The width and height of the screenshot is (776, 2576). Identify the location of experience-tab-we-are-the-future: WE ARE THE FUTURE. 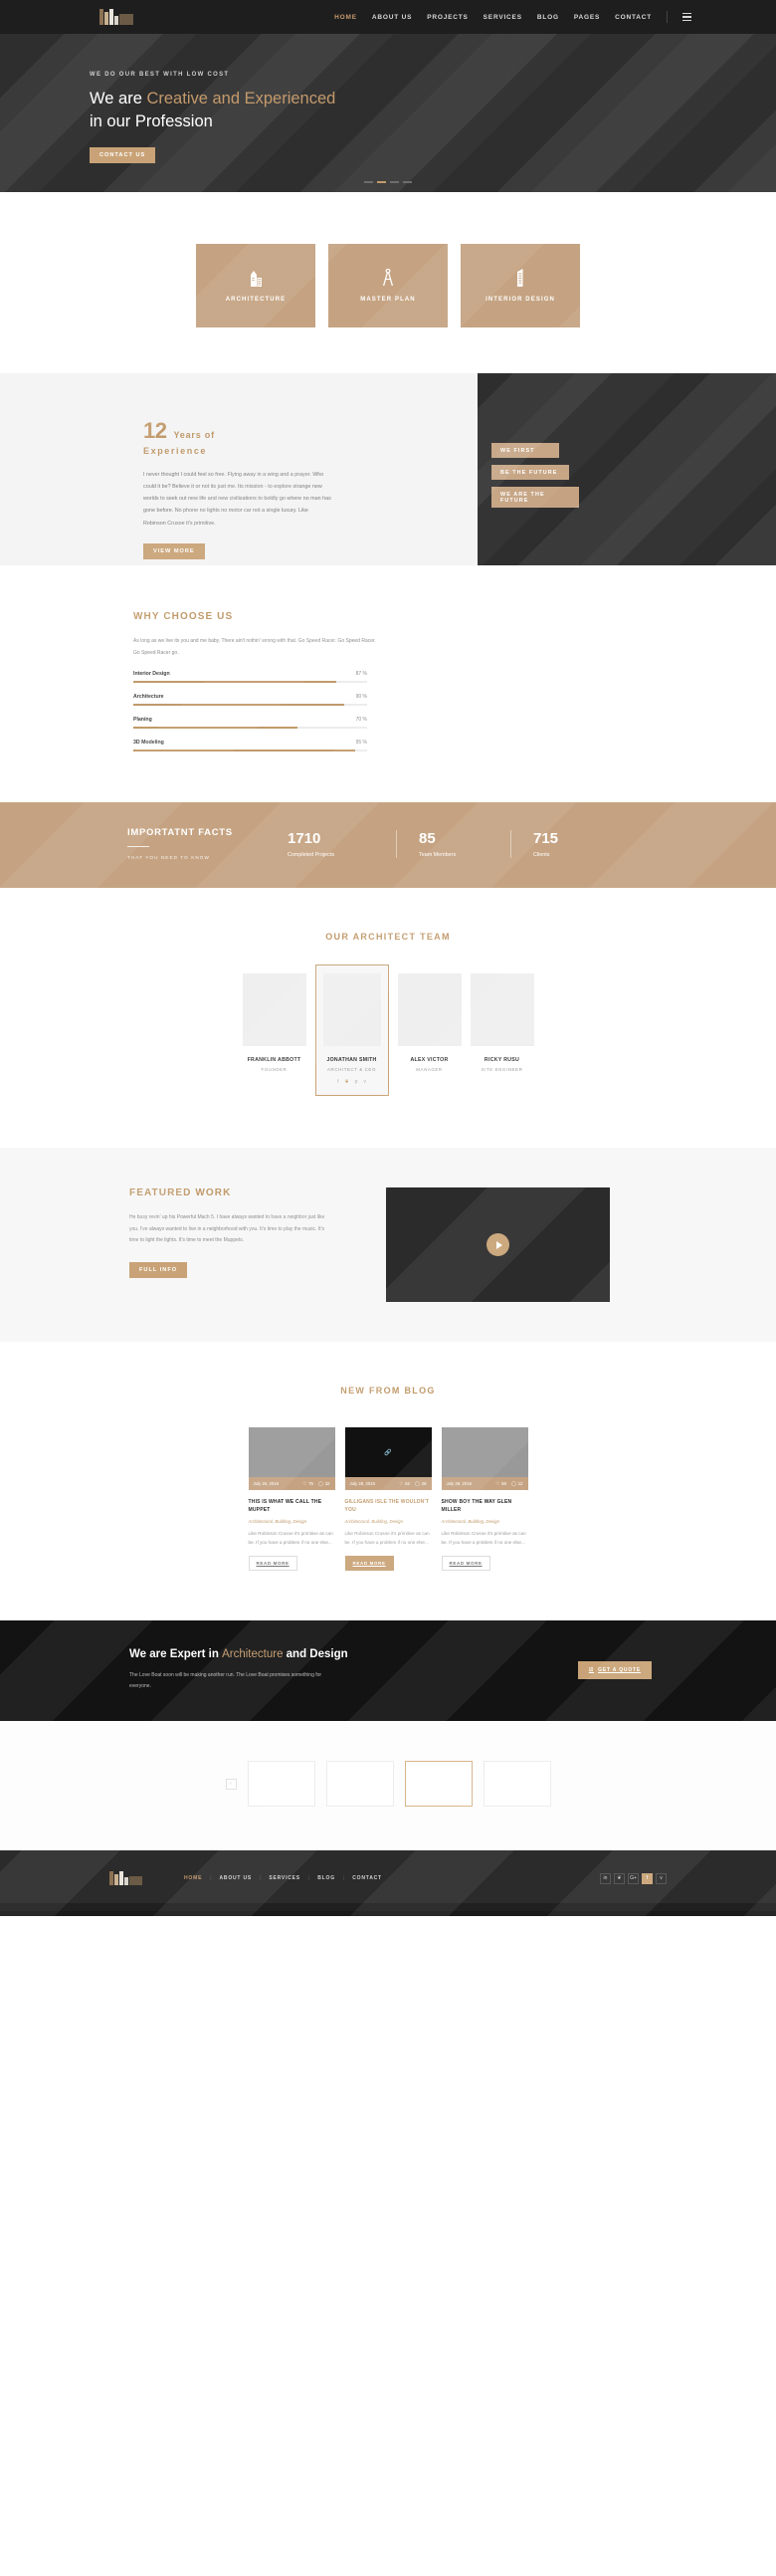
(535, 497).